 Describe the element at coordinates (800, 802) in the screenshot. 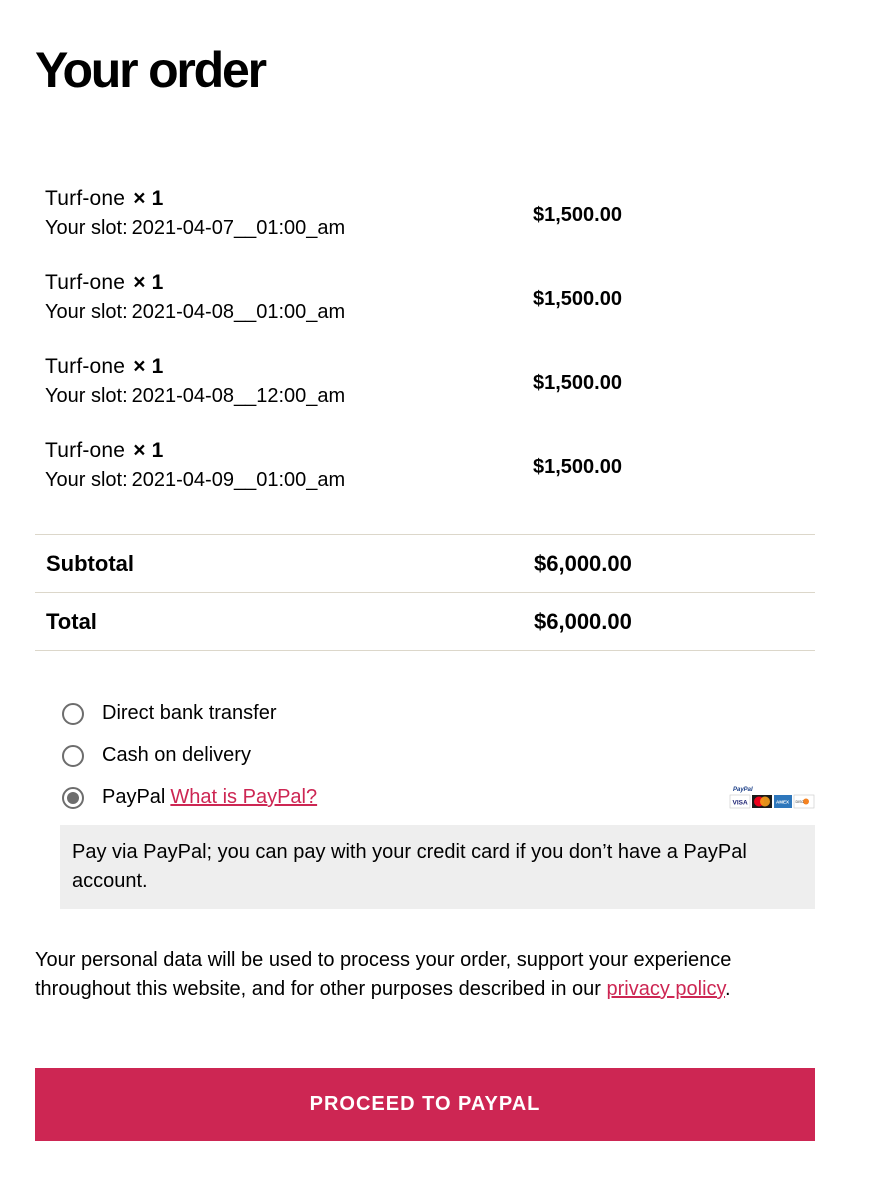

I see `svg-text: DISC` at that location.